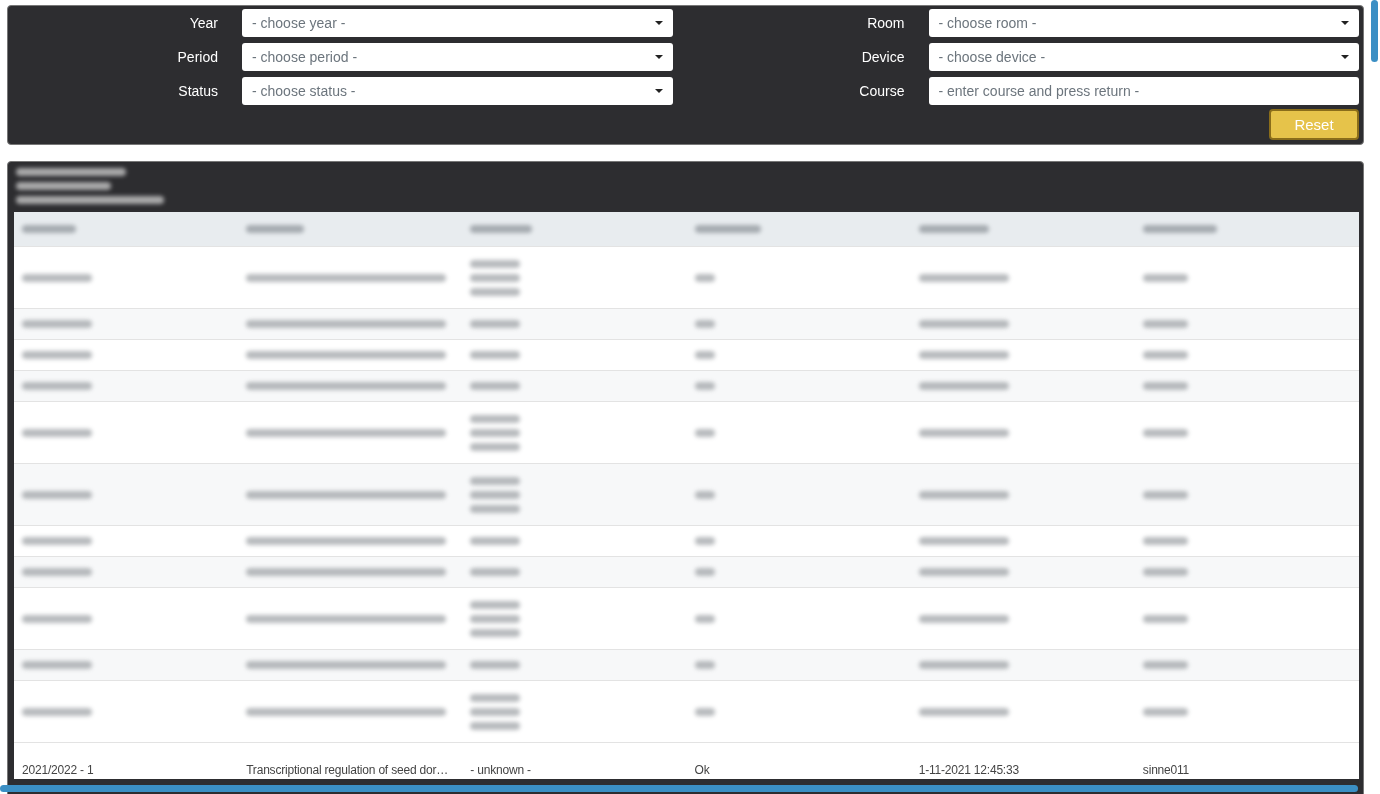  I want to click on table-cell-text: - unknown -, so click(501, 770).